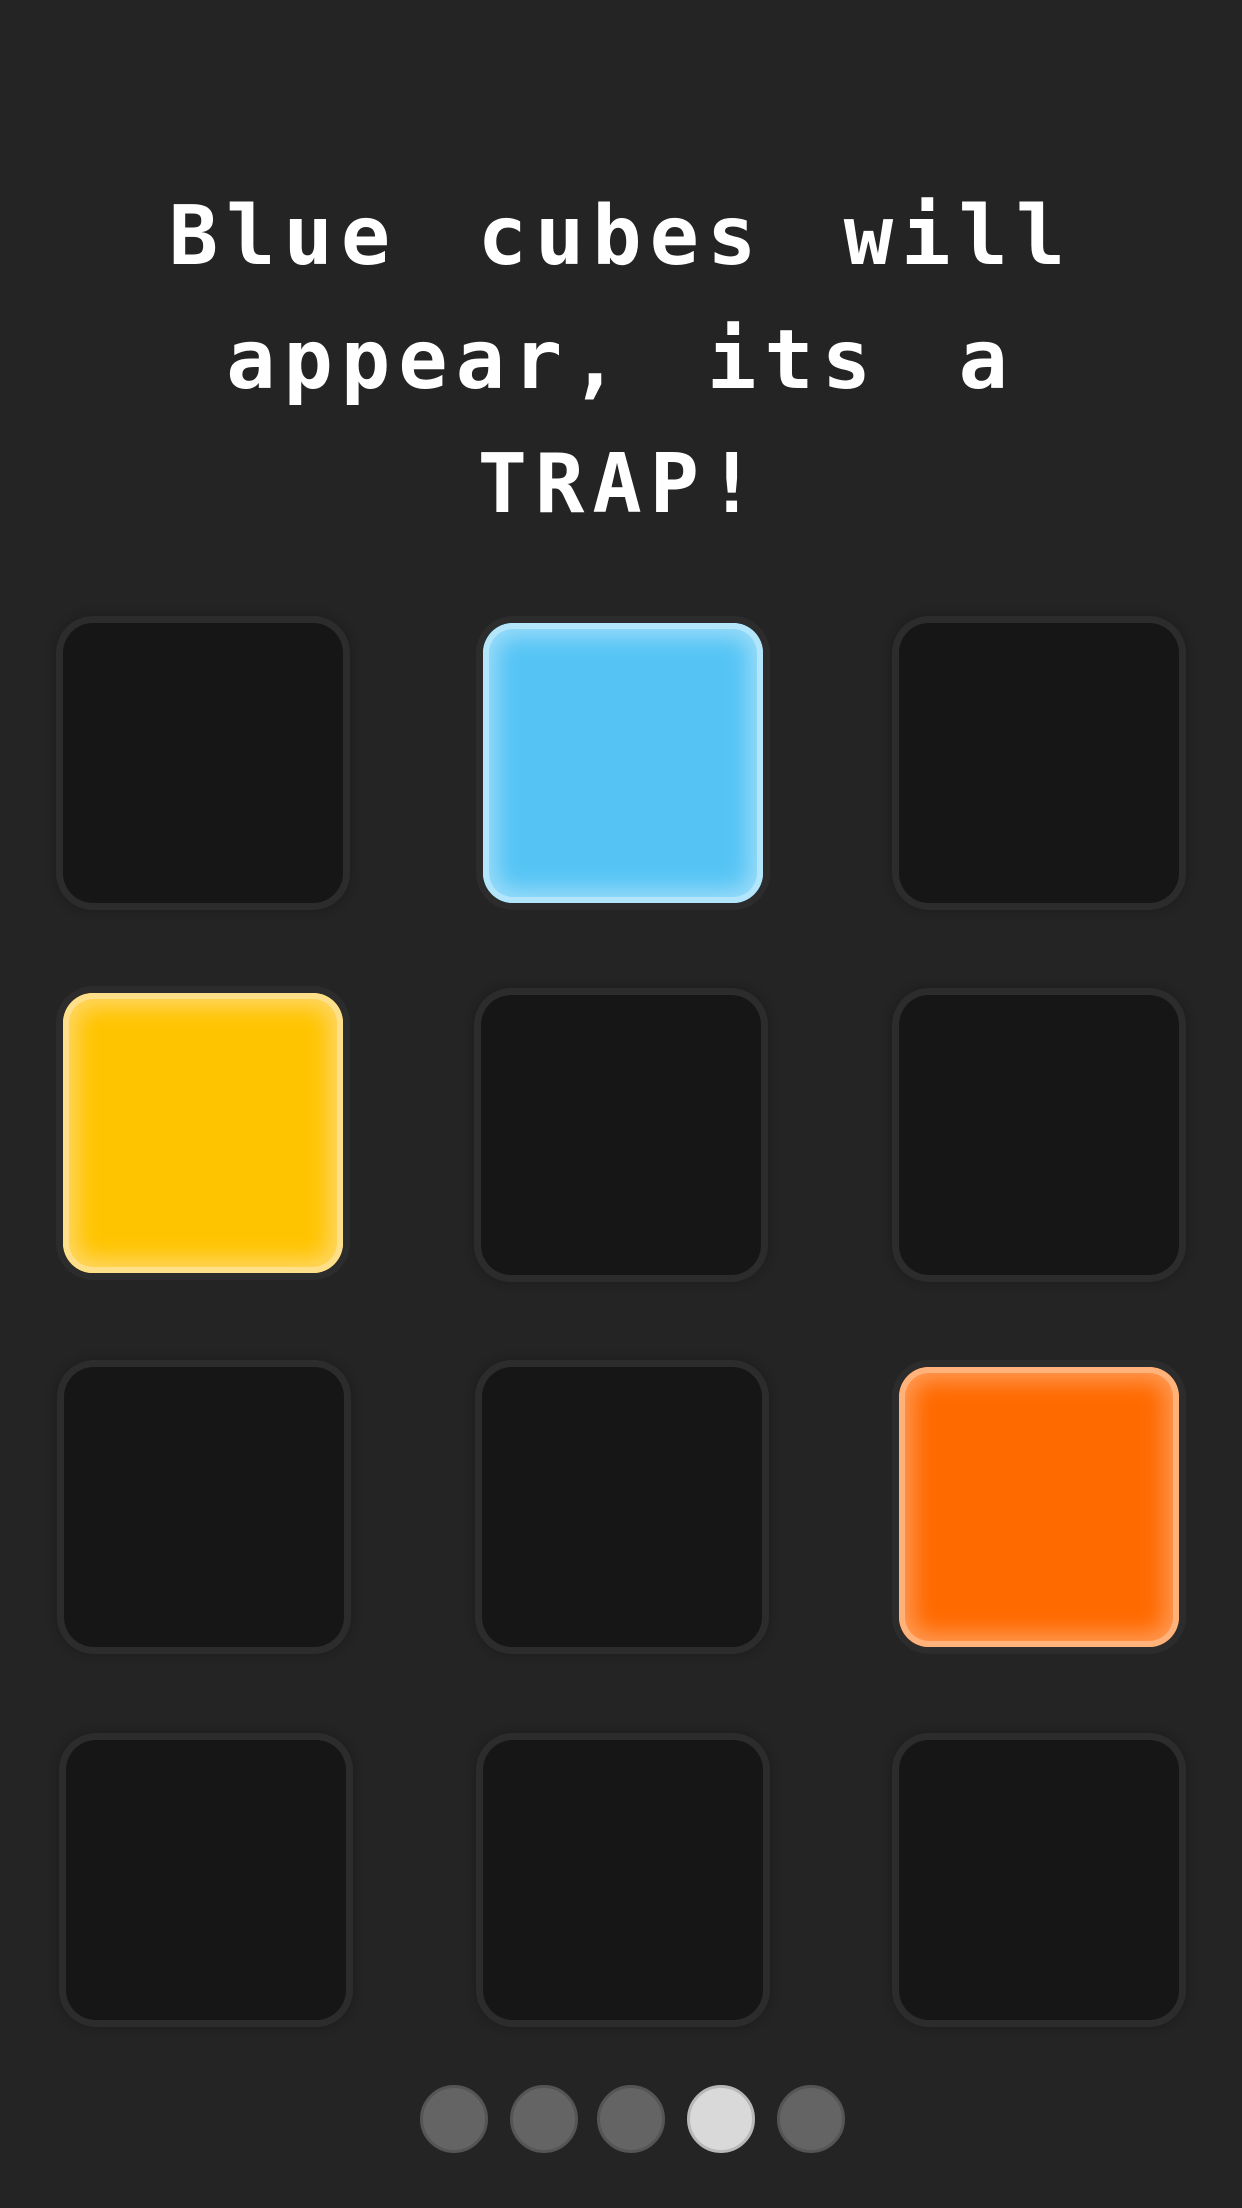 Image resolution: width=1242 pixels, height=2208 pixels. I want to click on page-indicator, so click(621, 2120).